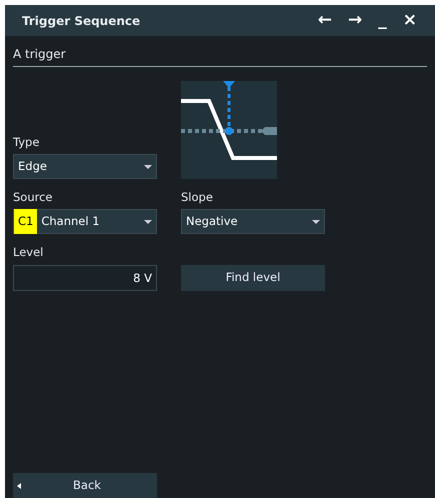  What do you see at coordinates (85, 485) in the screenshot?
I see `back-button: Back` at bounding box center [85, 485].